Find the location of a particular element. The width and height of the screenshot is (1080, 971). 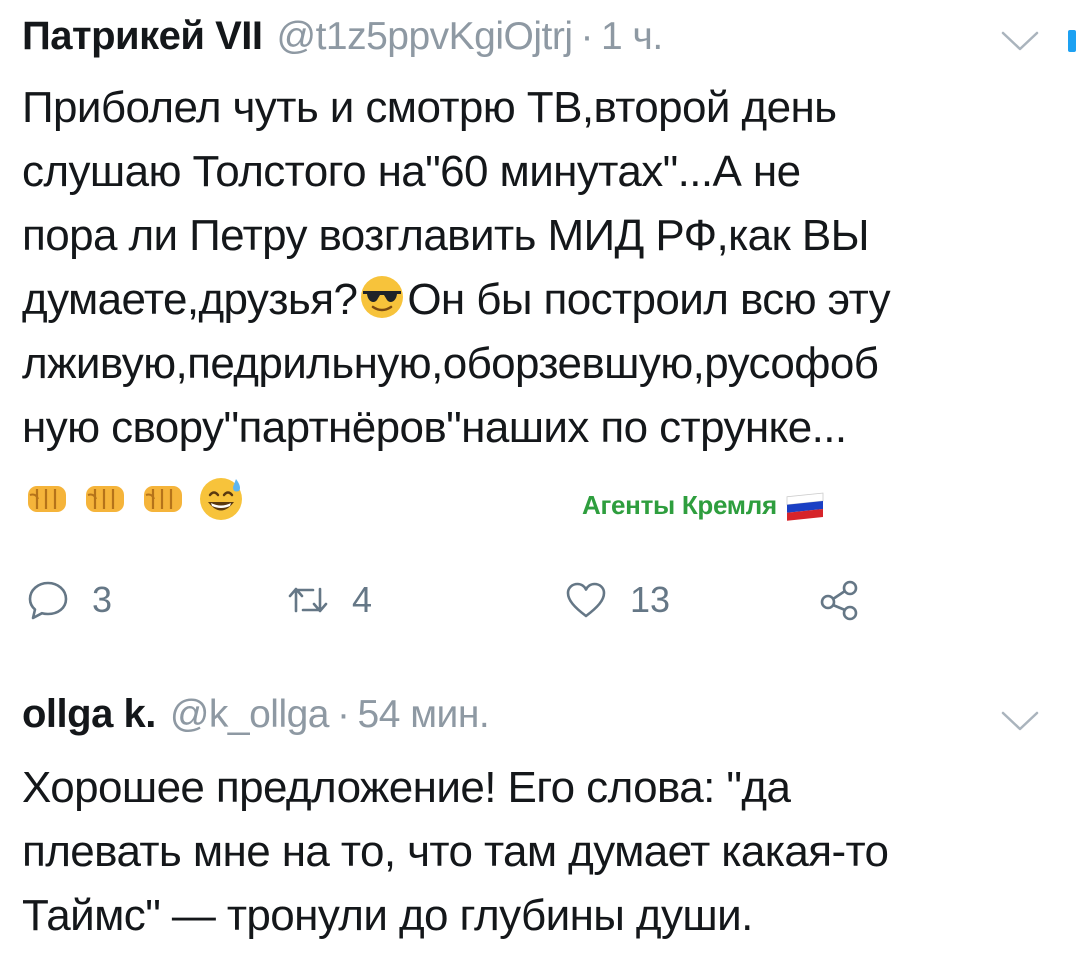

grinning-sweat-emoji-icon is located at coordinates (221, 499).